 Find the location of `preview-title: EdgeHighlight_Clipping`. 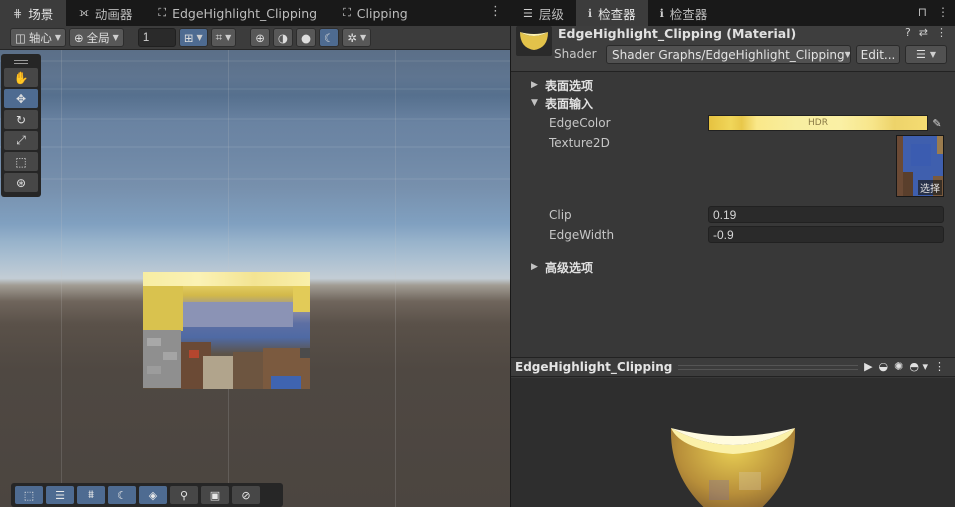

preview-title: EdgeHighlight_Clipping is located at coordinates (594, 367).